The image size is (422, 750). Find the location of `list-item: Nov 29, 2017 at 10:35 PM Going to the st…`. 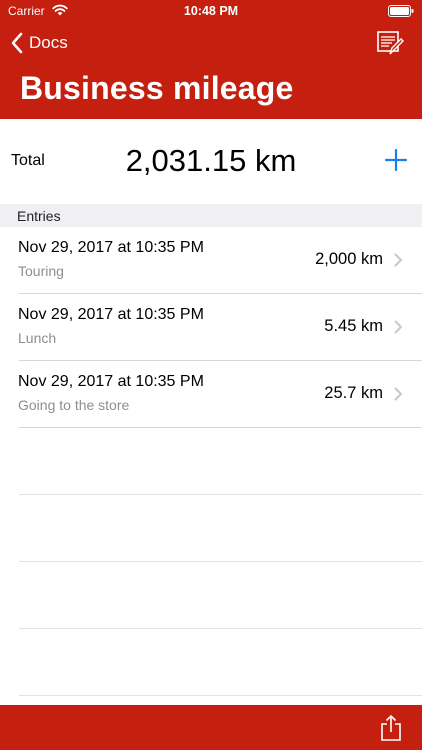

list-item: Nov 29, 2017 at 10:35 PM Going to the st… is located at coordinates (211, 394).